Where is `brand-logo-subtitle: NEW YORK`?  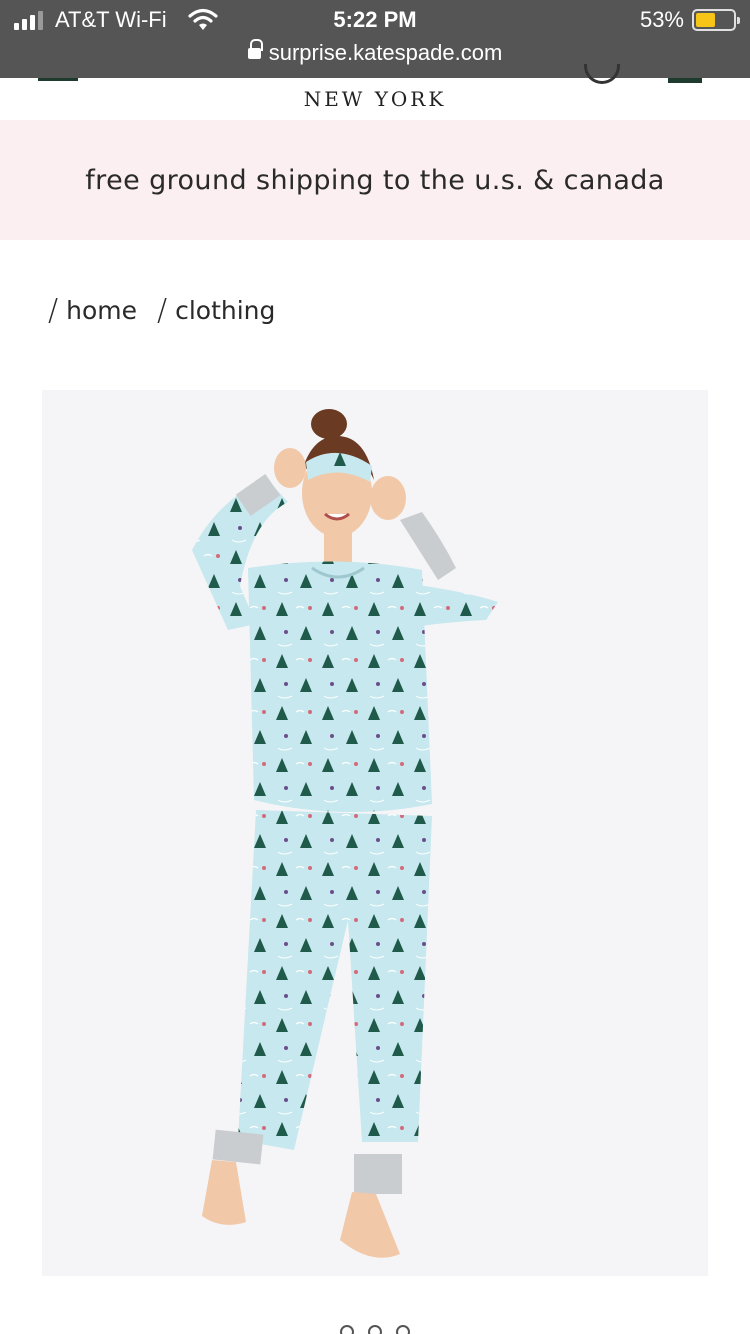
brand-logo-subtitle: NEW YORK is located at coordinates (375, 99).